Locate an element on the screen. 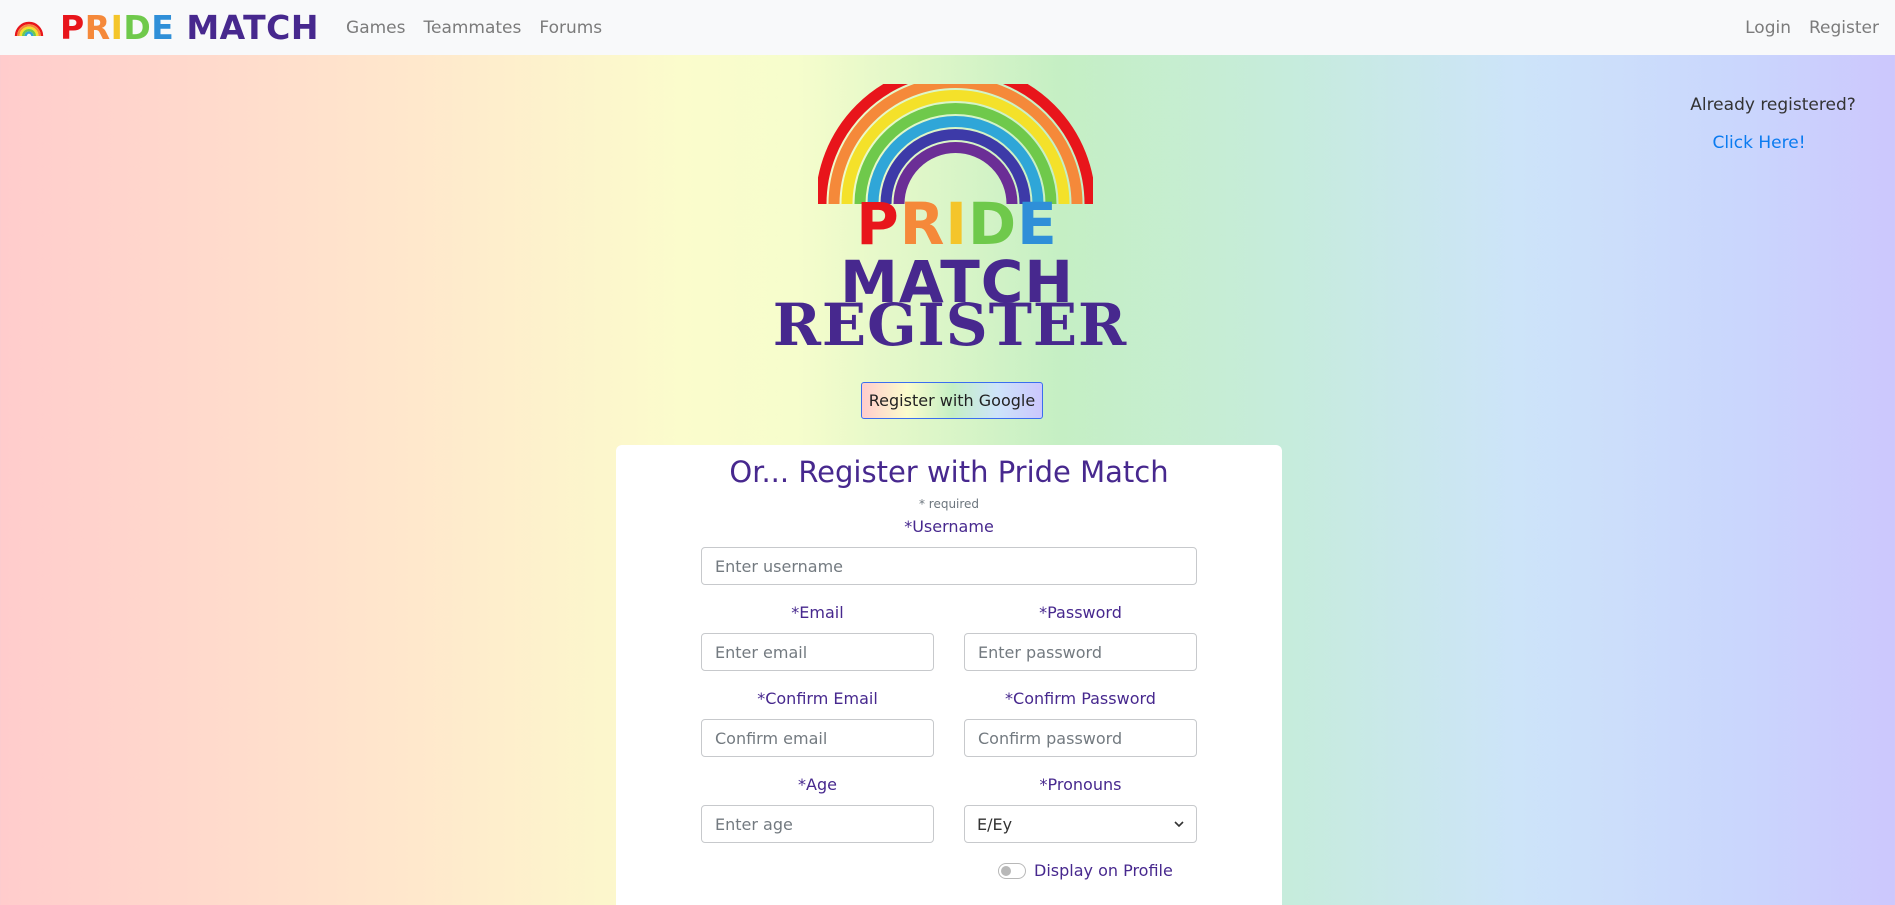 This screenshot has height=905, width=1895. required-note: * required is located at coordinates (949, 504).